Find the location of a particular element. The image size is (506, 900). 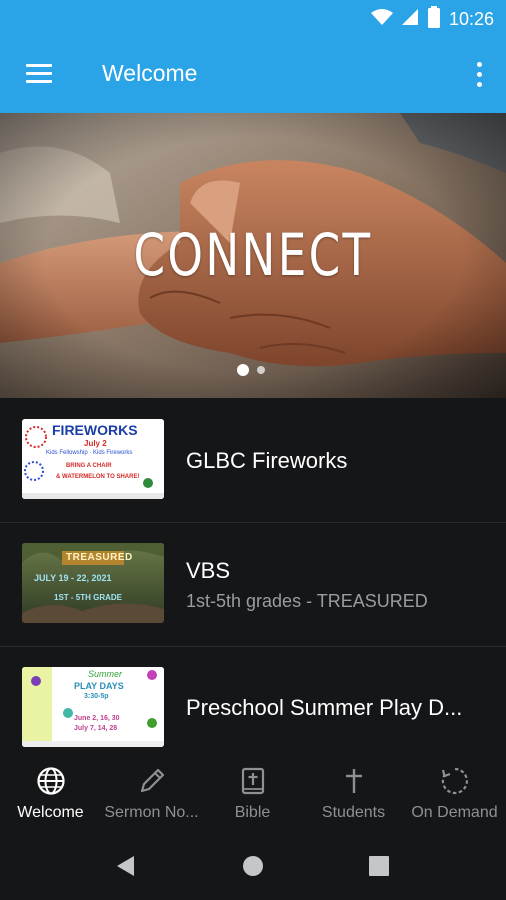

thumb-heading: FIREWORKS is located at coordinates (95, 430).